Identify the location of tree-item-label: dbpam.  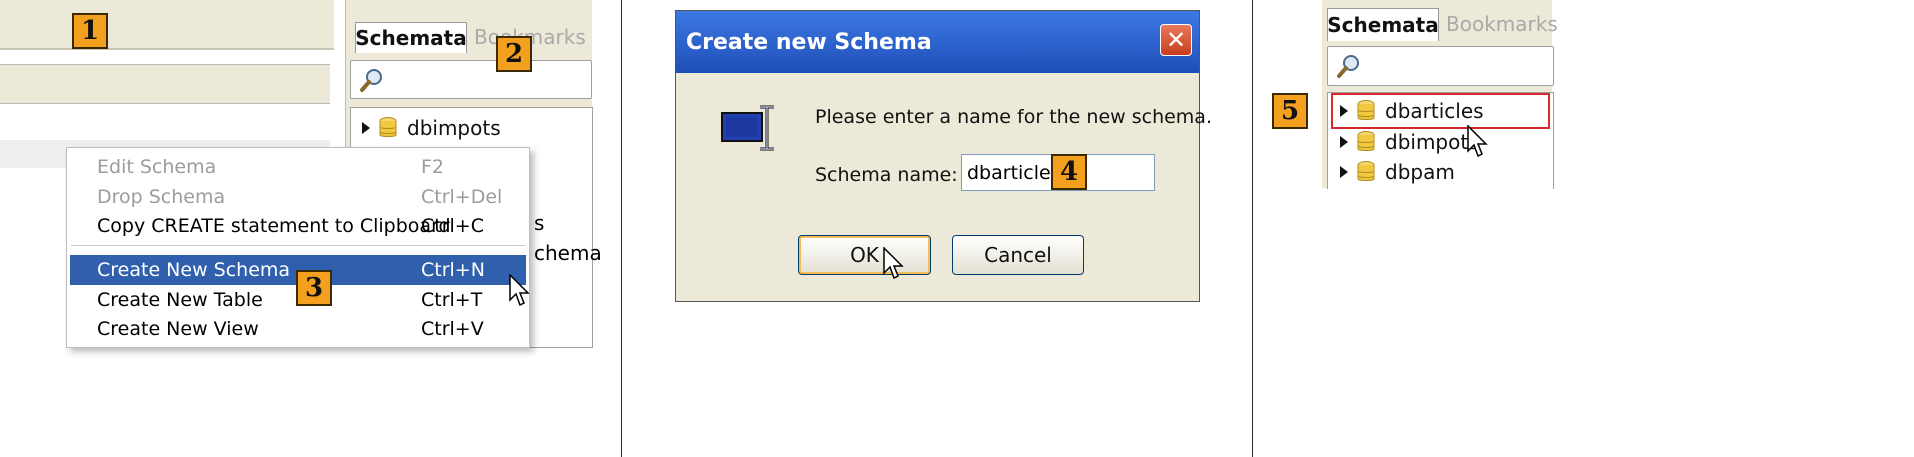
(1420, 172).